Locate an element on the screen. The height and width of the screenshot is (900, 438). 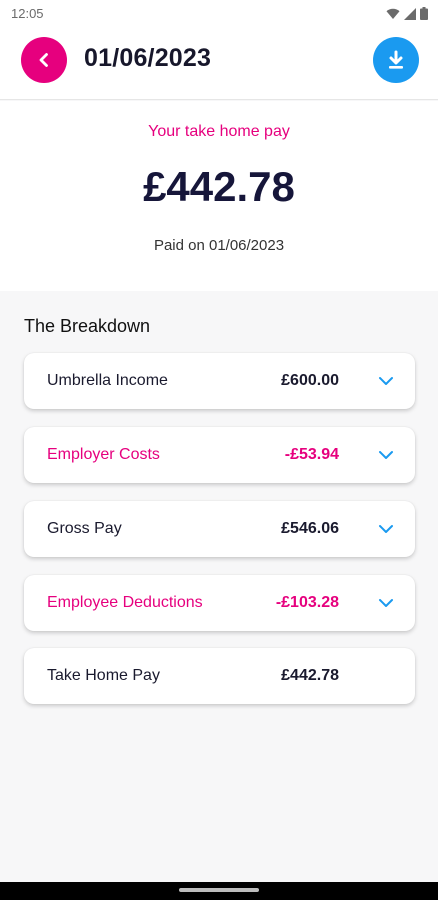
download-icon is located at coordinates (396, 59).